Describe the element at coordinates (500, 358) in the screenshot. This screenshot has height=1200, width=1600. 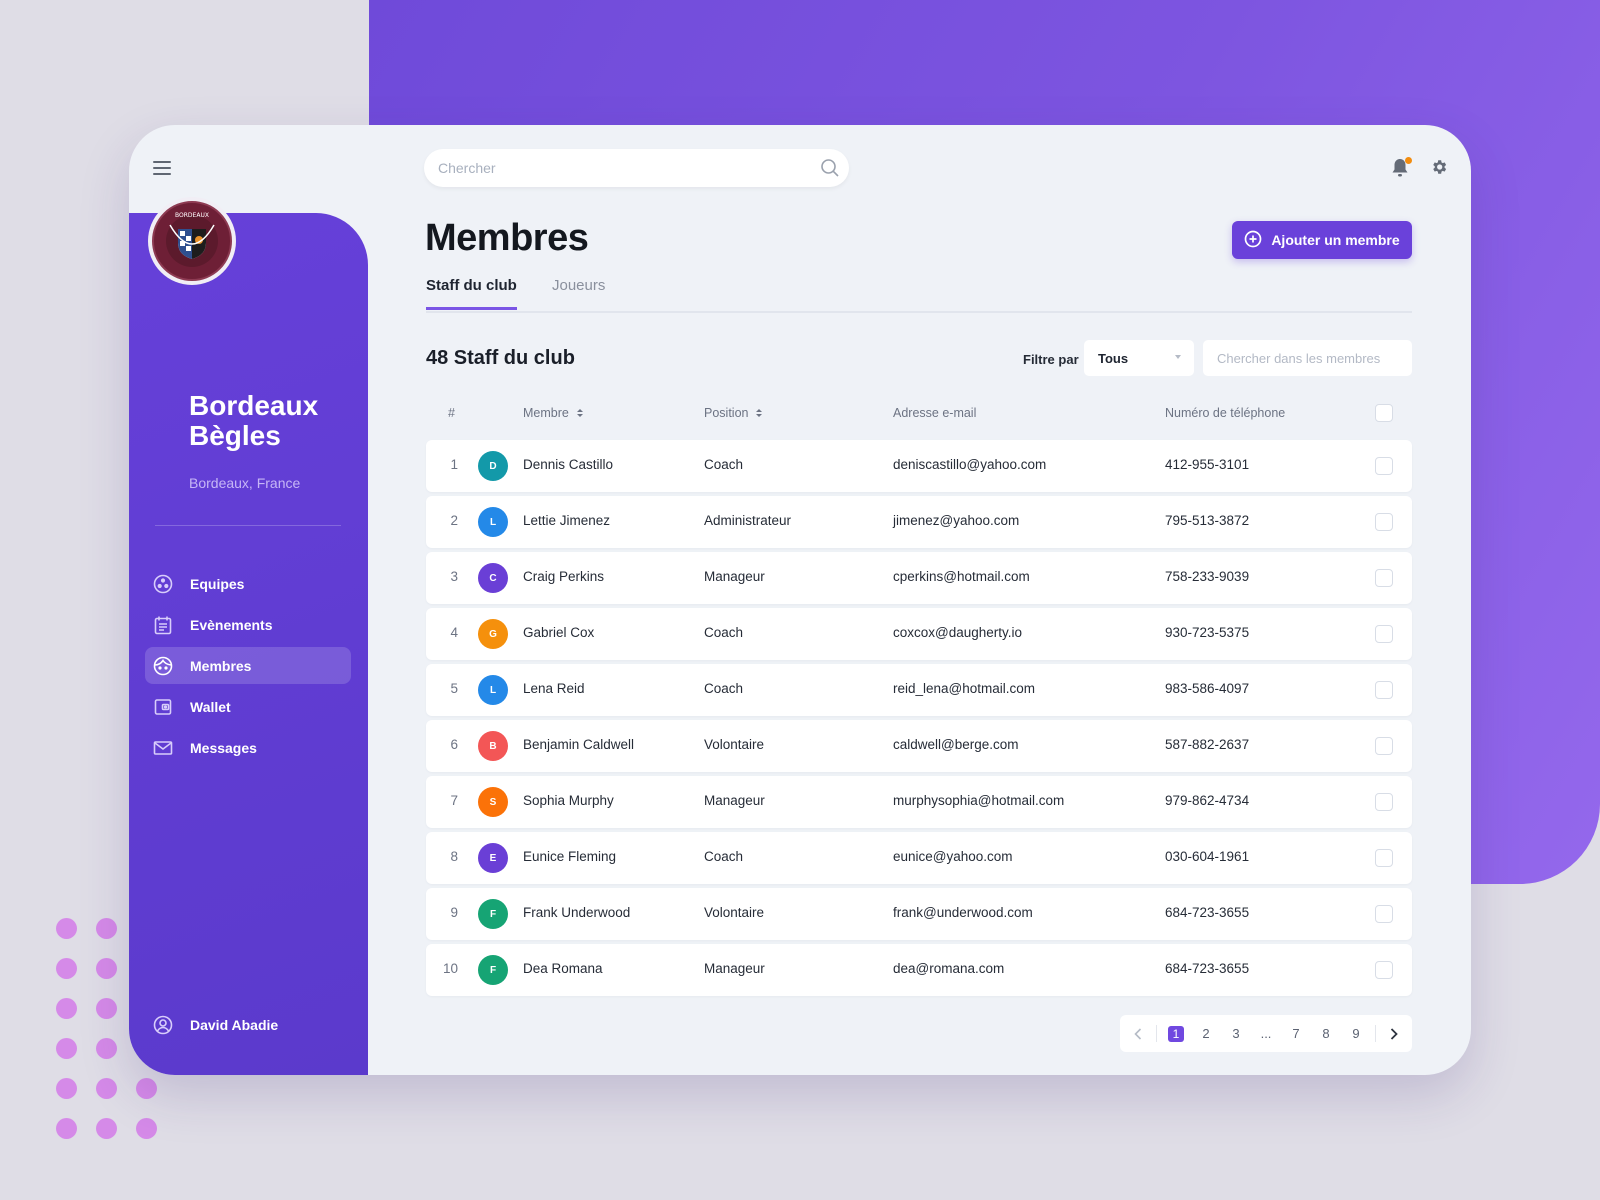
I see `members-count-title: 48 Staff du club` at that location.